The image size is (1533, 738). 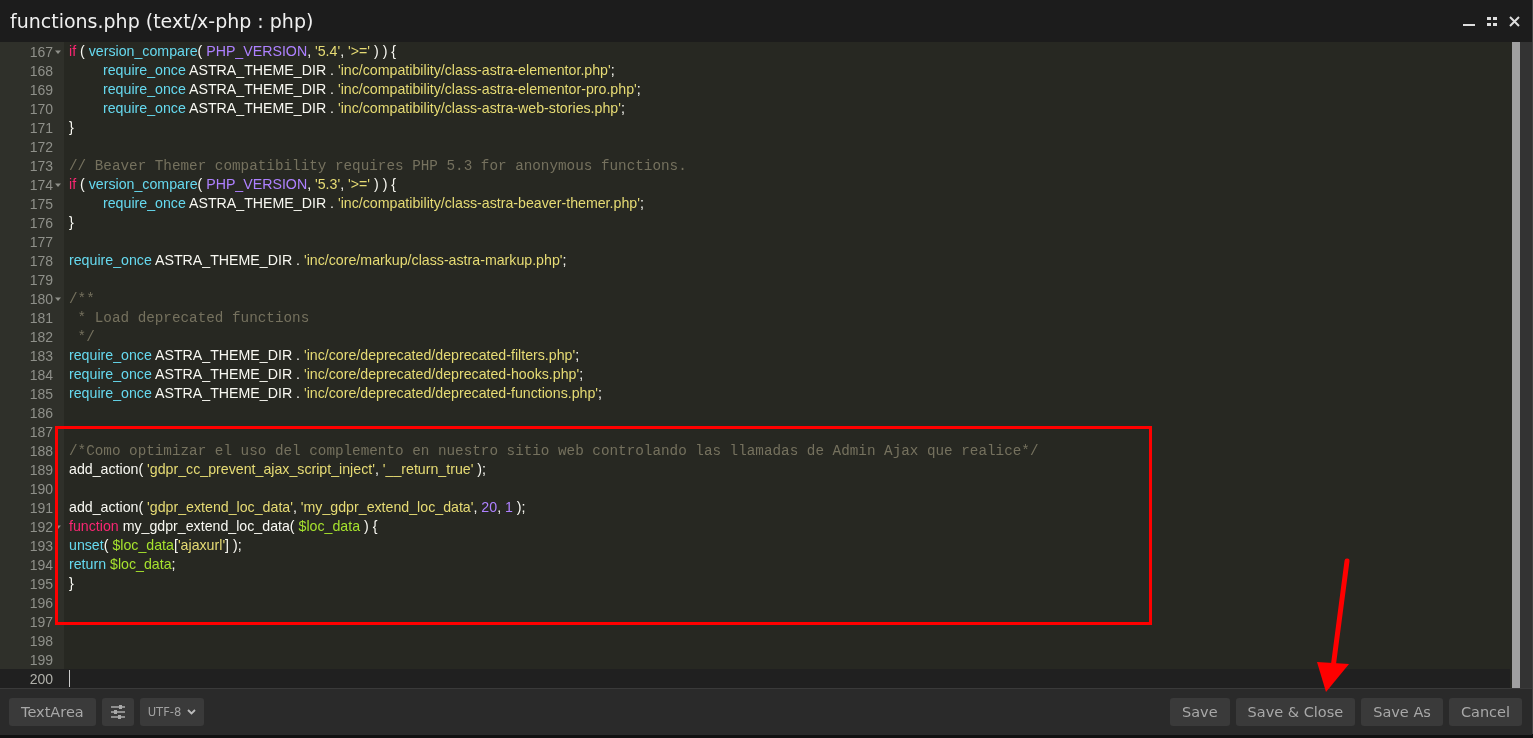 What do you see at coordinates (41, 298) in the screenshot?
I see `line-number: 180` at bounding box center [41, 298].